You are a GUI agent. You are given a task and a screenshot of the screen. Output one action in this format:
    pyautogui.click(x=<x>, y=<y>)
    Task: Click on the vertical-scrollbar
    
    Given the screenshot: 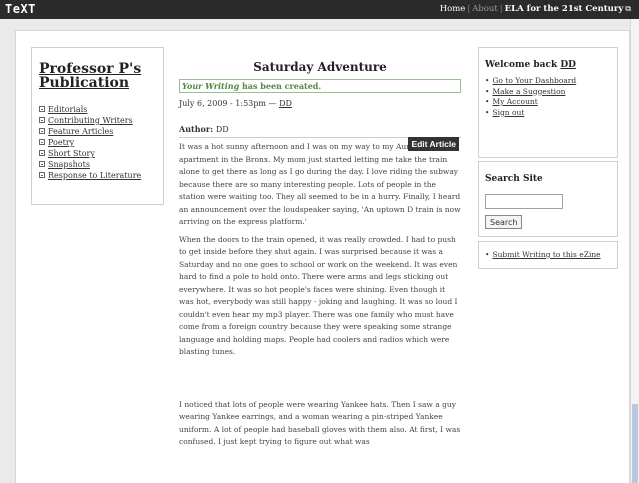 What is the action you would take?
    pyautogui.click(x=634, y=251)
    